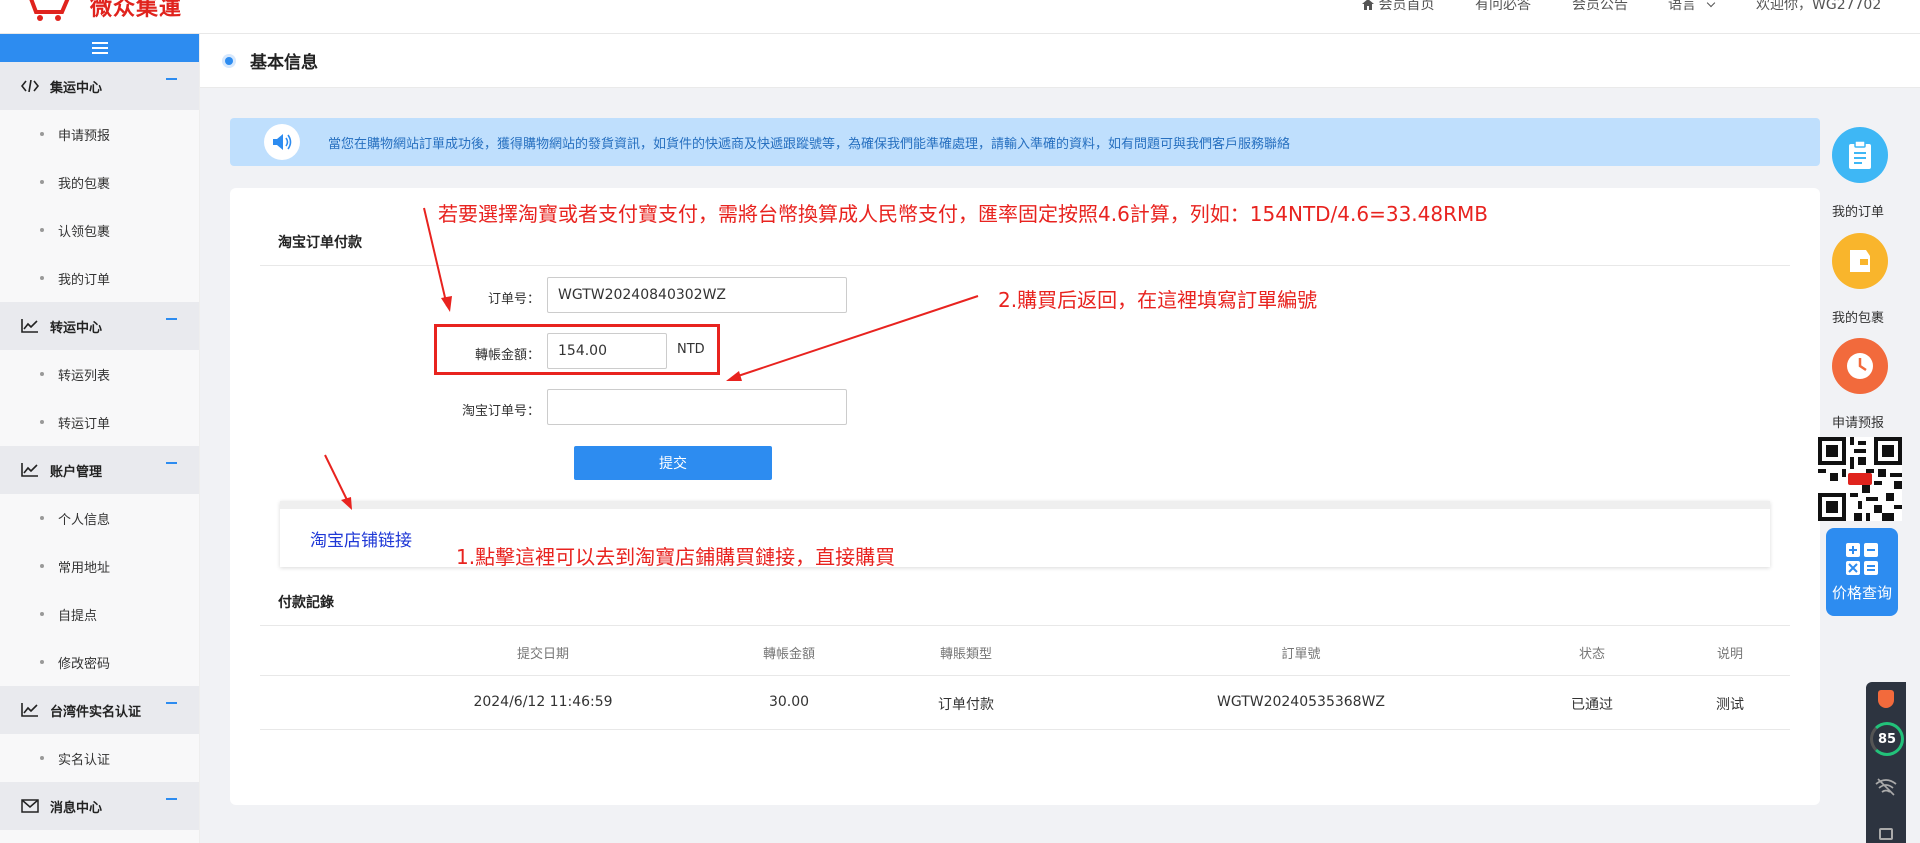 The width and height of the screenshot is (1920, 843). I want to click on sidebar-item-apply-forecast: 申请预报, so click(99, 134).